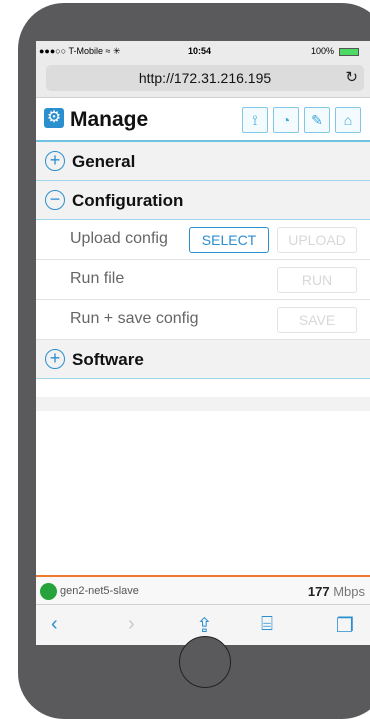 The width and height of the screenshot is (370, 719). I want to click on wifi-icon: ⟟, so click(255, 120).